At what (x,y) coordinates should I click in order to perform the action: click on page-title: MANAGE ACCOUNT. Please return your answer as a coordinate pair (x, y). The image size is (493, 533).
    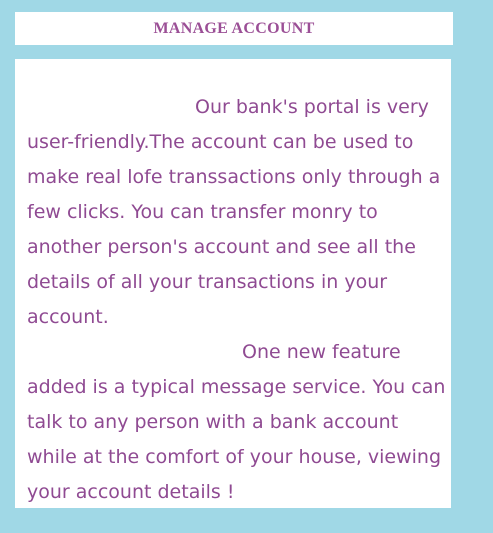
    Looking at the image, I should click on (234, 28).